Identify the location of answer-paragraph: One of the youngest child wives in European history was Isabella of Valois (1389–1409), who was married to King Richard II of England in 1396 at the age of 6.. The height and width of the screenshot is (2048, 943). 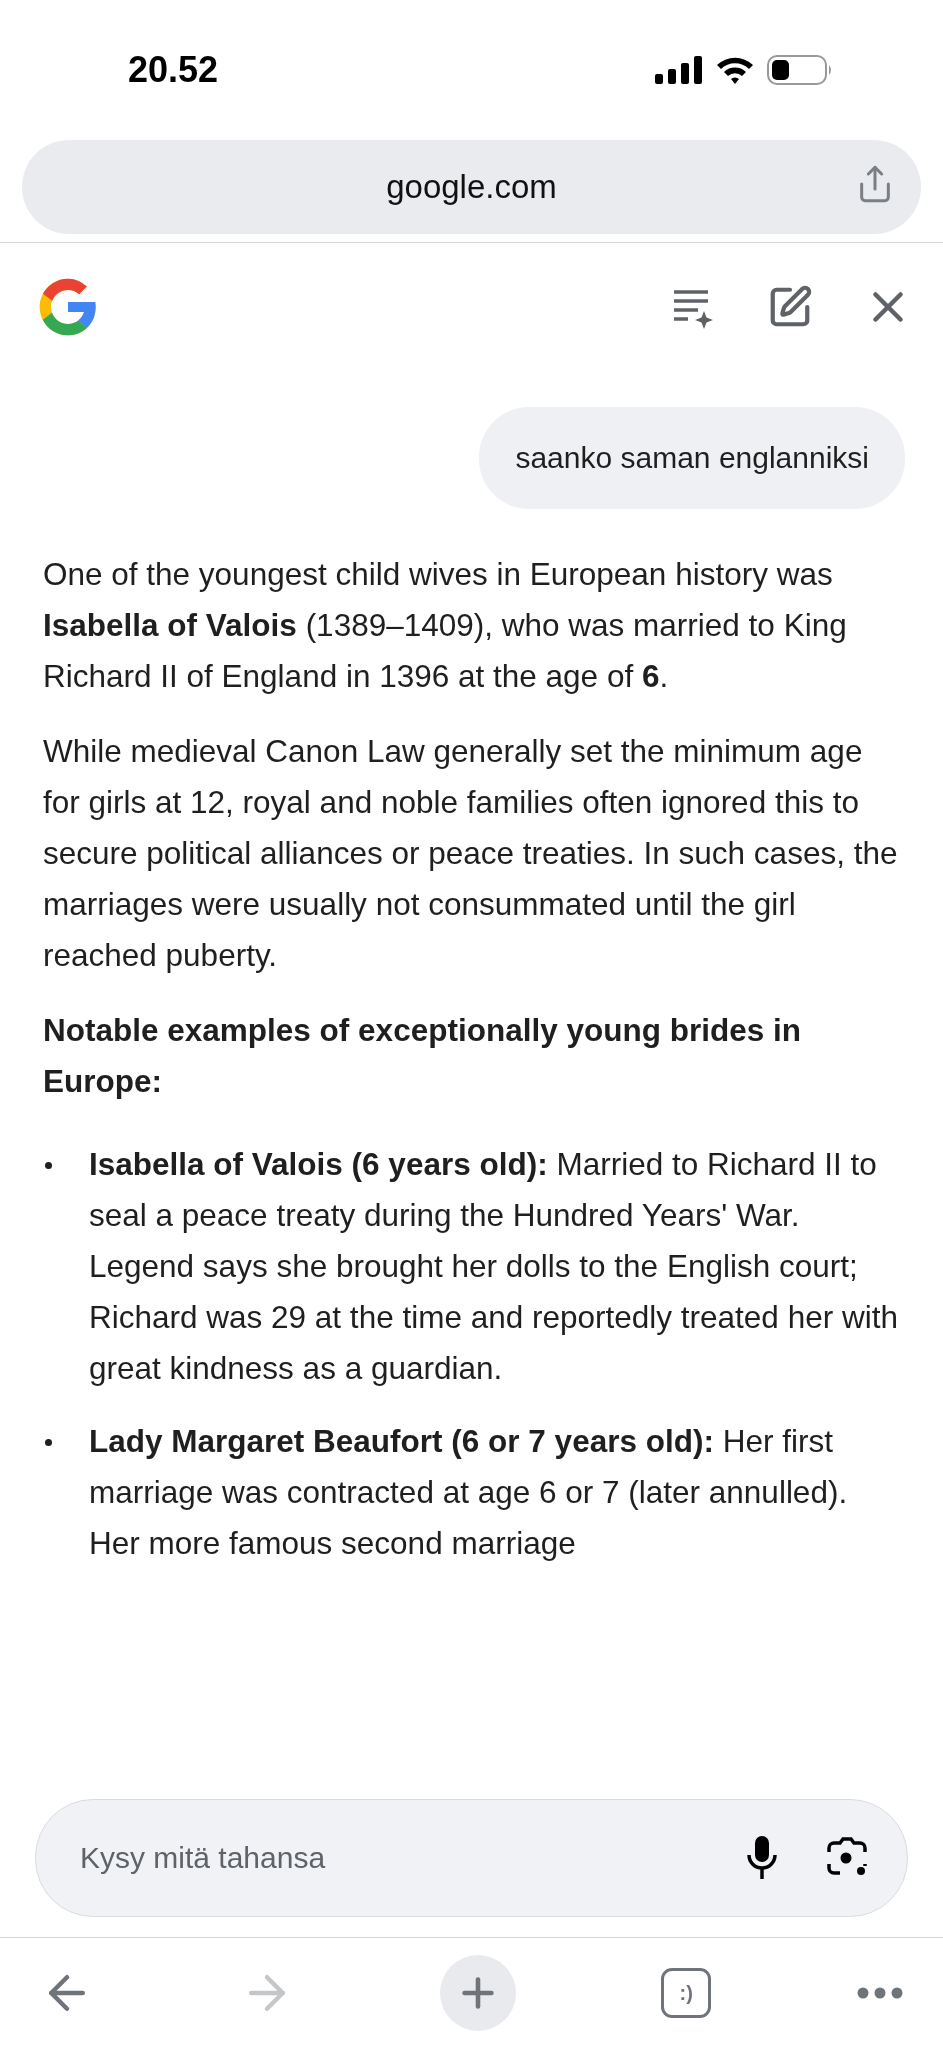
(445, 625).